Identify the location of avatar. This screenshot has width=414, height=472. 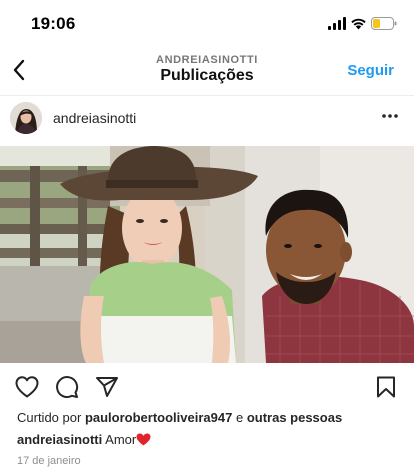
(26, 118).